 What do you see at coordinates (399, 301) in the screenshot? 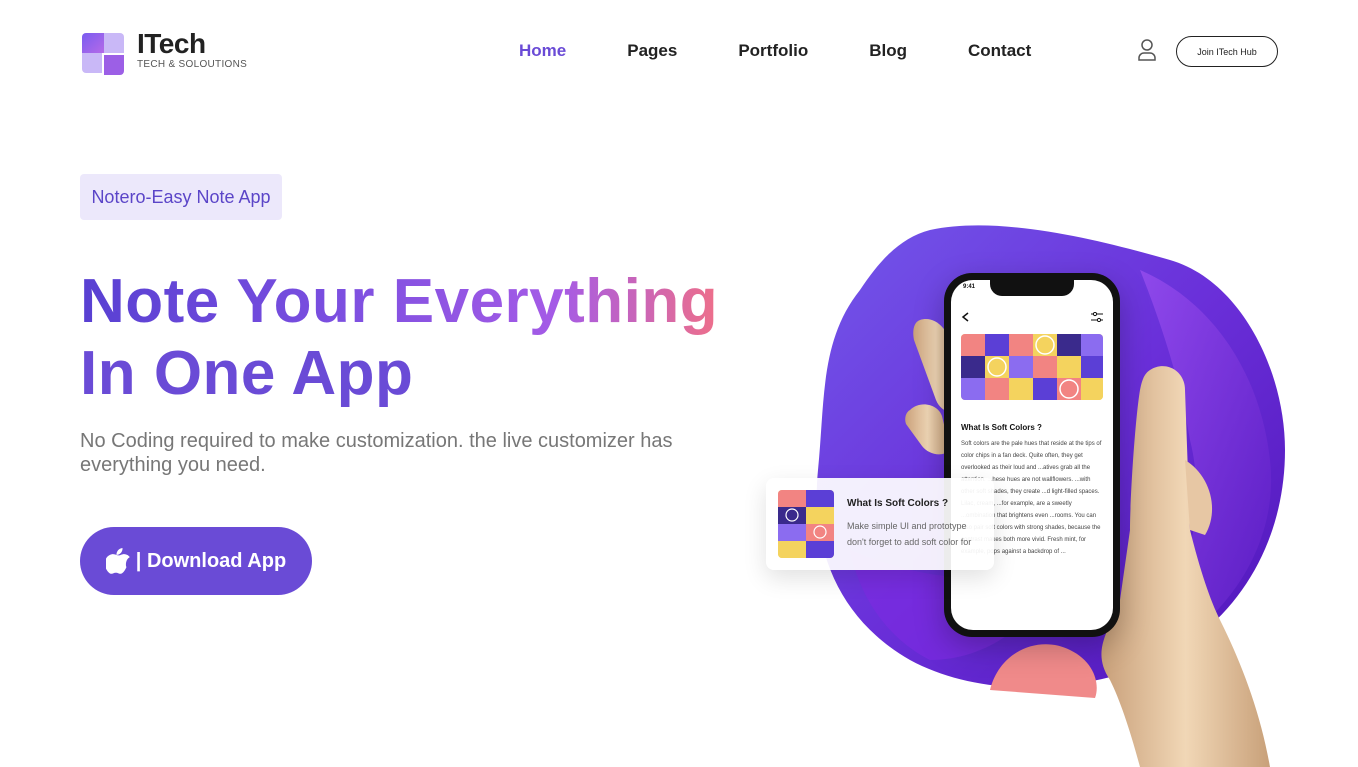
I see `headline-line-1: Note Your Everything` at bounding box center [399, 301].